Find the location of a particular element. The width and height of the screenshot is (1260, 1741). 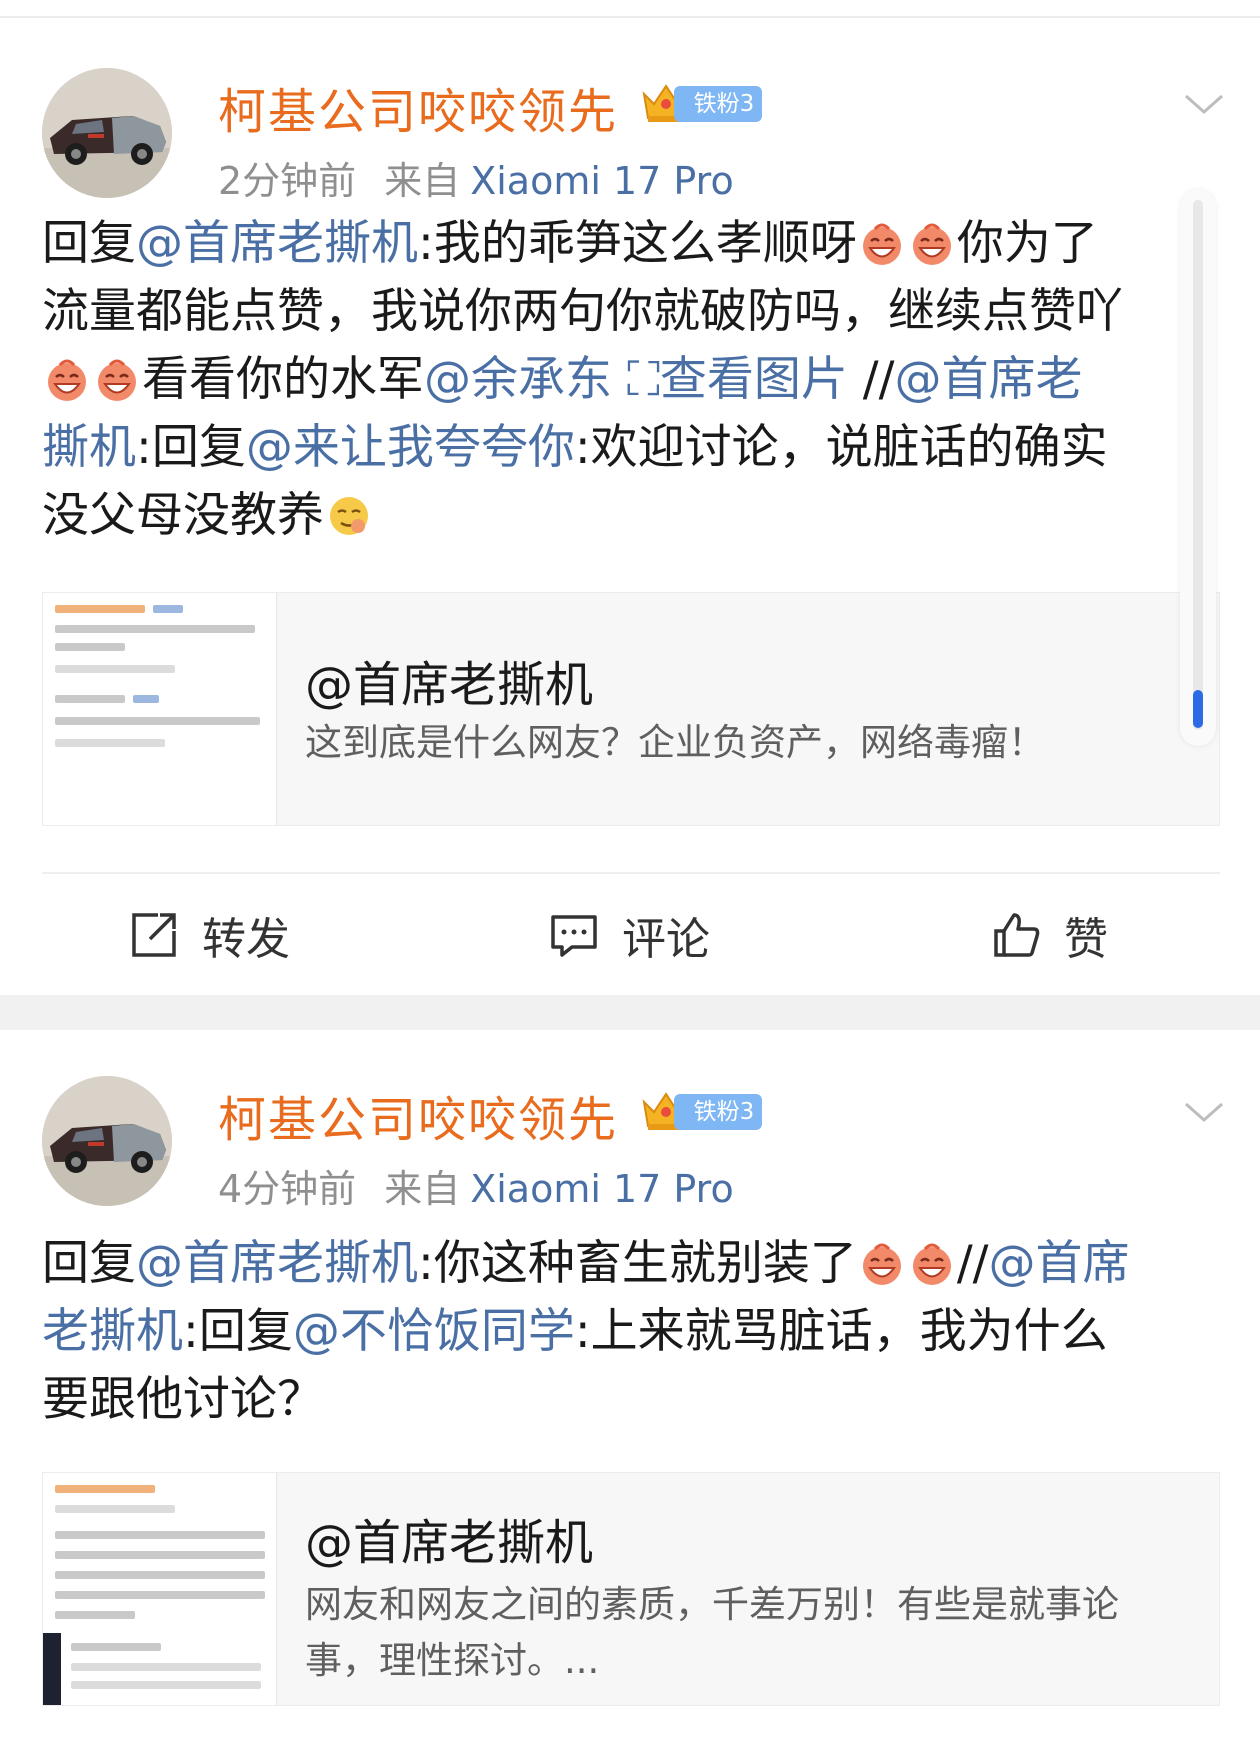

thumbs-up-icon is located at coordinates (1017, 935).